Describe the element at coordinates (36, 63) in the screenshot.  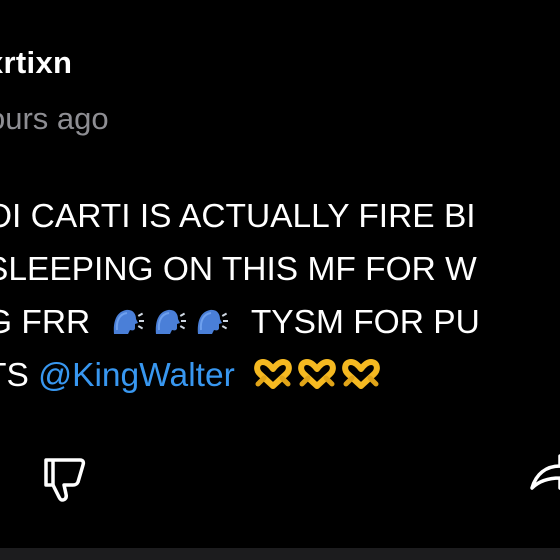
I see `comment-username: xrtixn` at that location.